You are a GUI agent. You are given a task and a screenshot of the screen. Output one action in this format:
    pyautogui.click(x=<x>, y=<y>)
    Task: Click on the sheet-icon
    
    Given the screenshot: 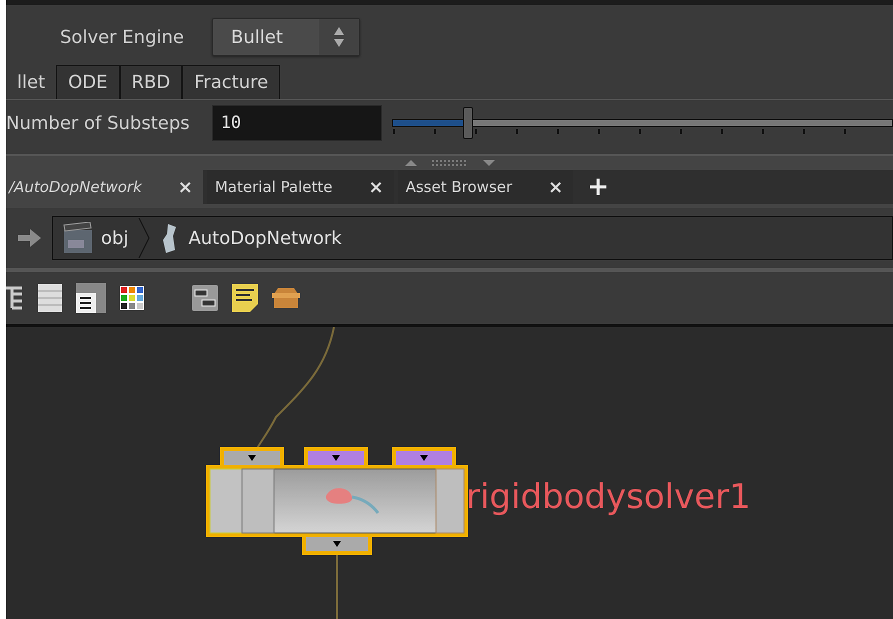 What is the action you would take?
    pyautogui.click(x=91, y=298)
    